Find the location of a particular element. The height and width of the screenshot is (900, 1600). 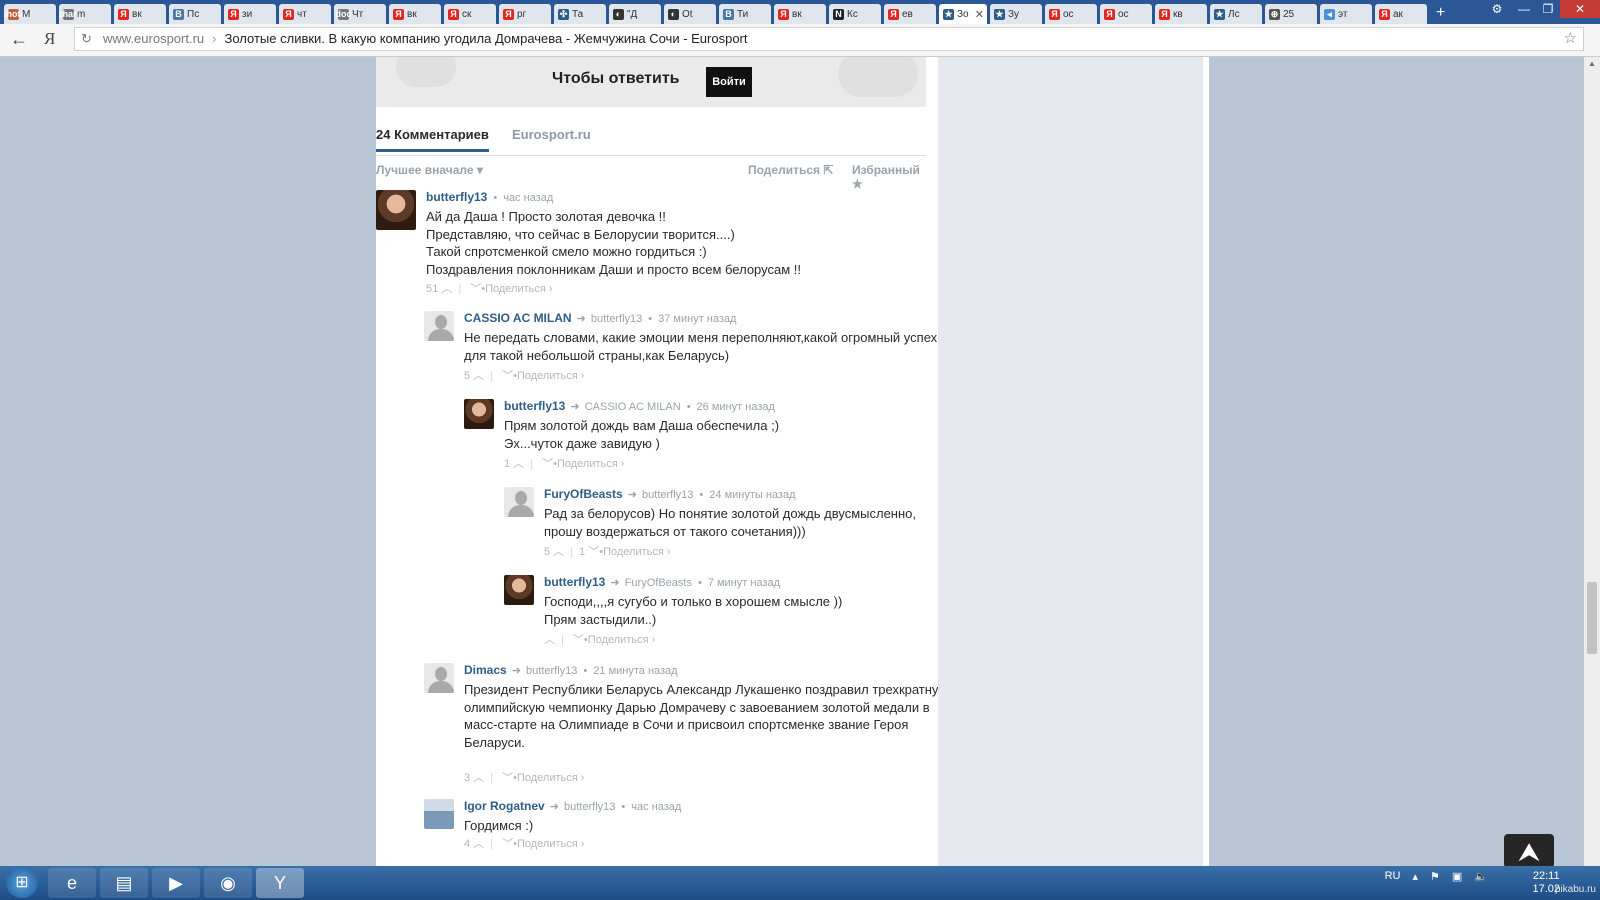

back-arrow-icon: ← is located at coordinates (19, 39).